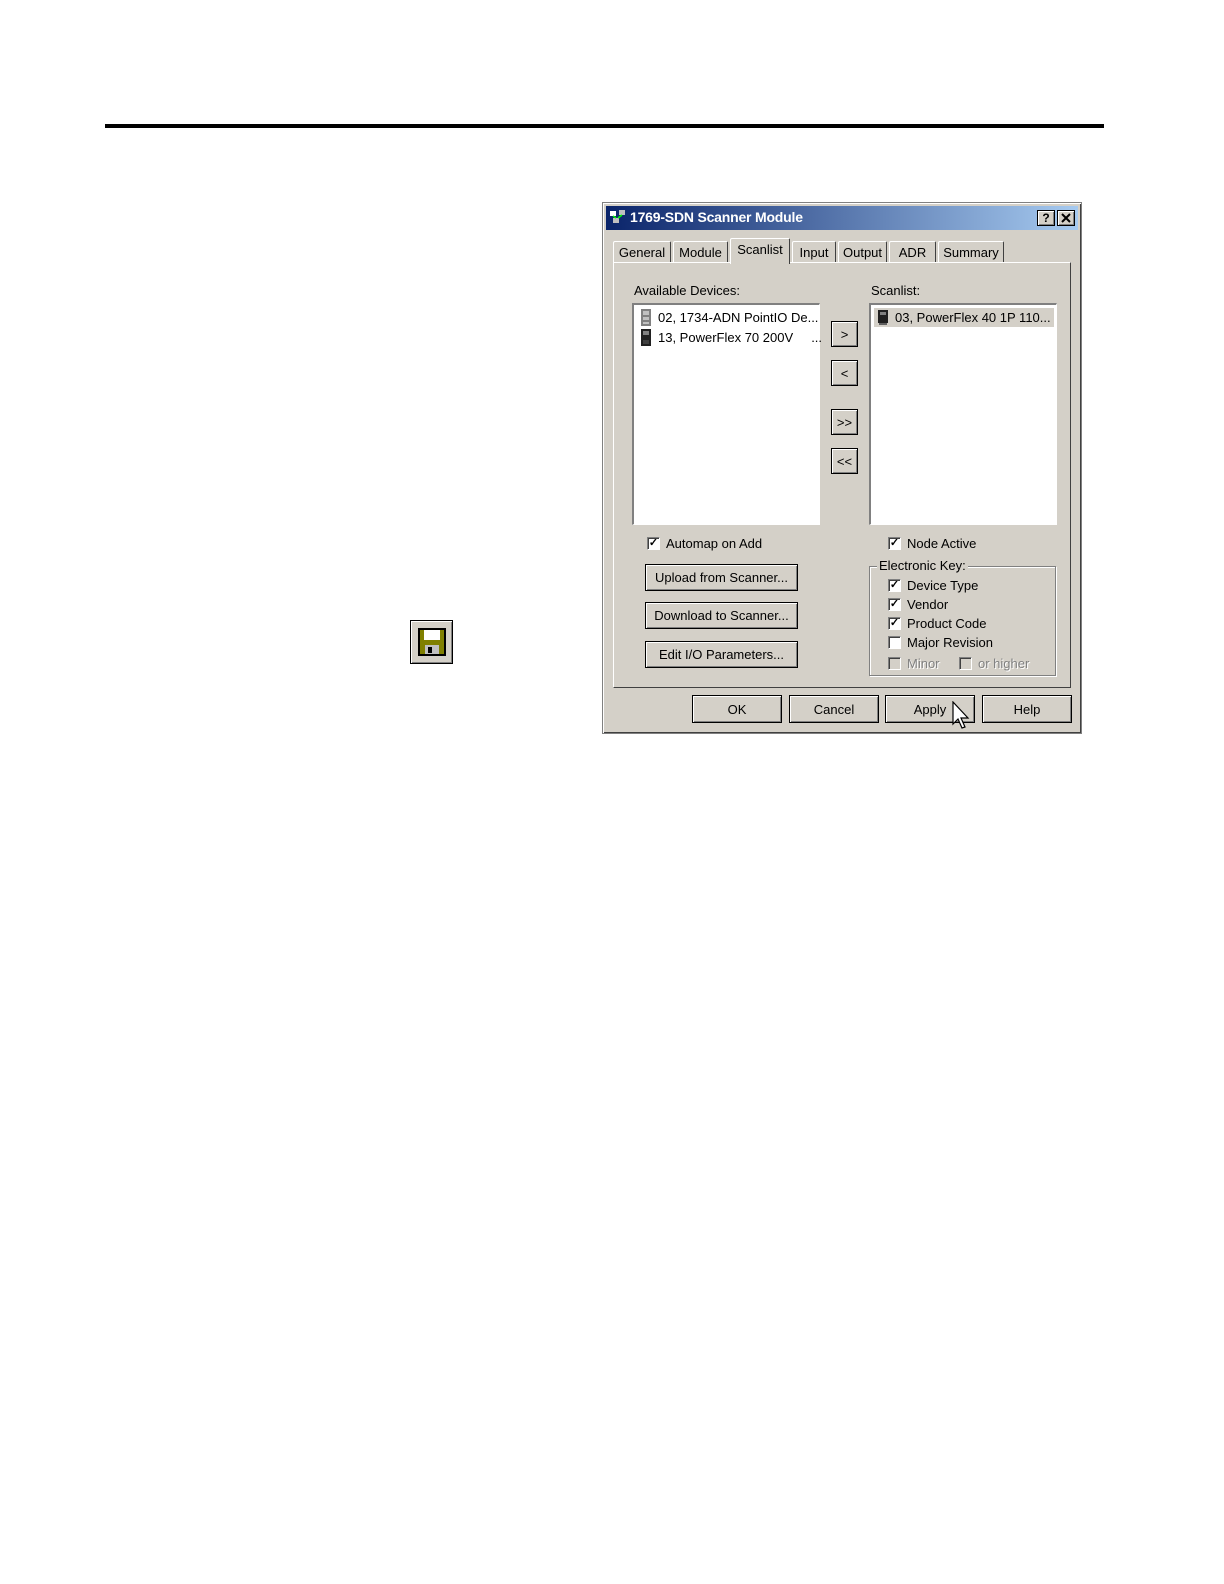 The width and height of the screenshot is (1224, 1584). Describe the element at coordinates (961, 715) in the screenshot. I see `mouse-pointer-icon` at that location.